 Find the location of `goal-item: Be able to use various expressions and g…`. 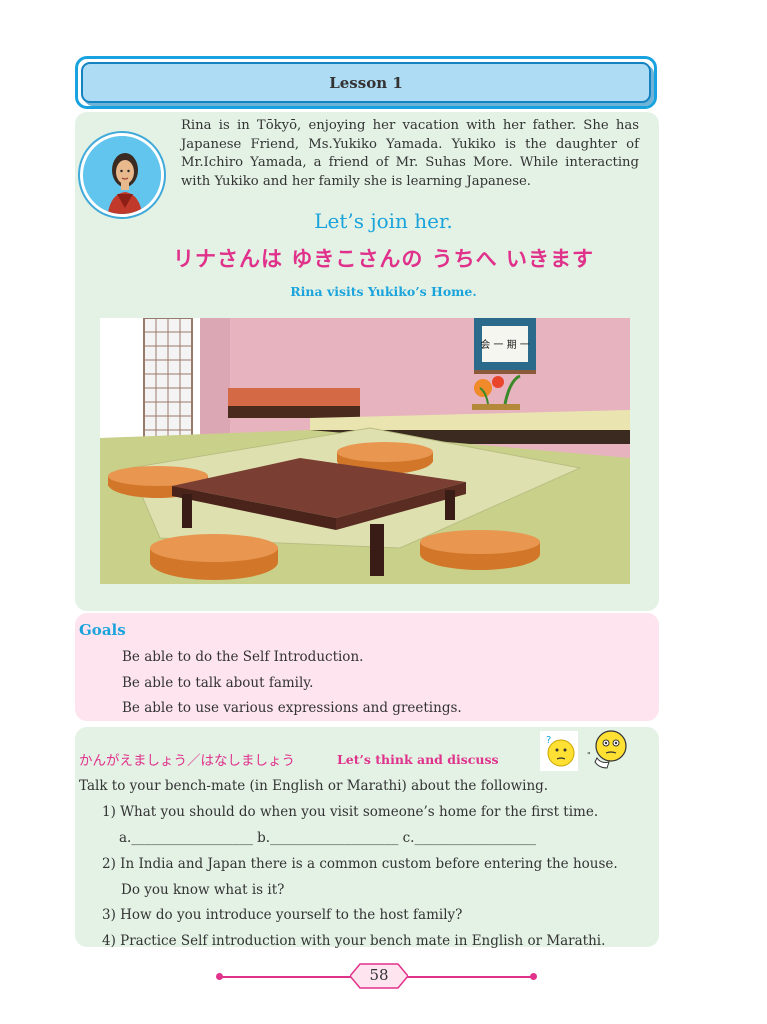

goal-item: Be able to use various expressions and g… is located at coordinates (292, 708).